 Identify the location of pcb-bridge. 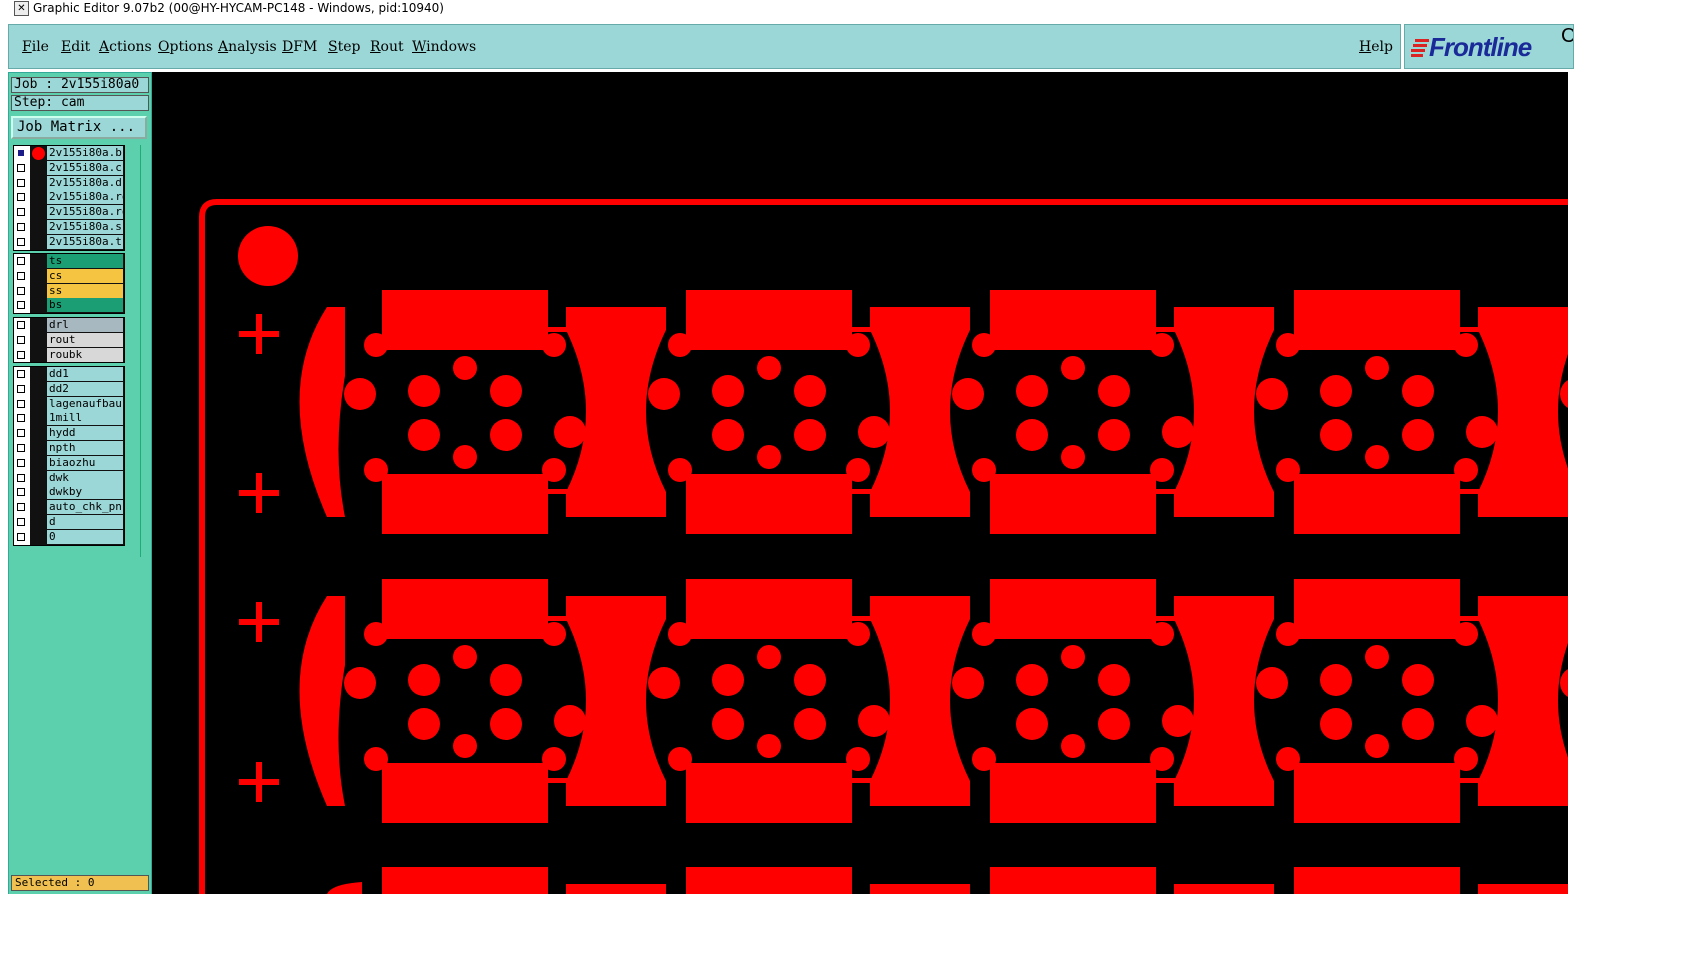
(1470, 618).